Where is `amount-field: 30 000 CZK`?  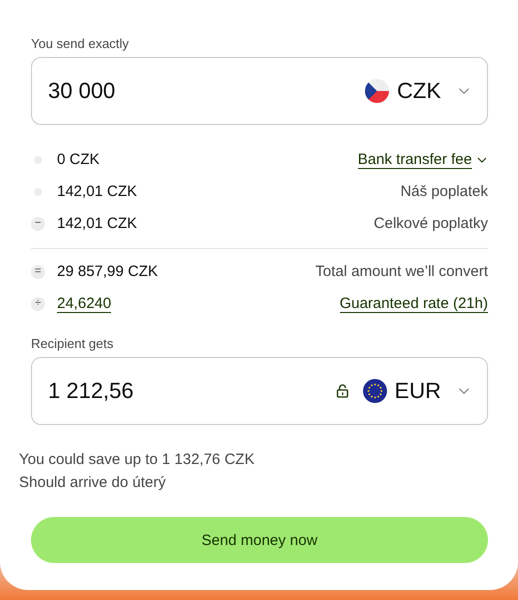 amount-field: 30 000 CZK is located at coordinates (259, 91).